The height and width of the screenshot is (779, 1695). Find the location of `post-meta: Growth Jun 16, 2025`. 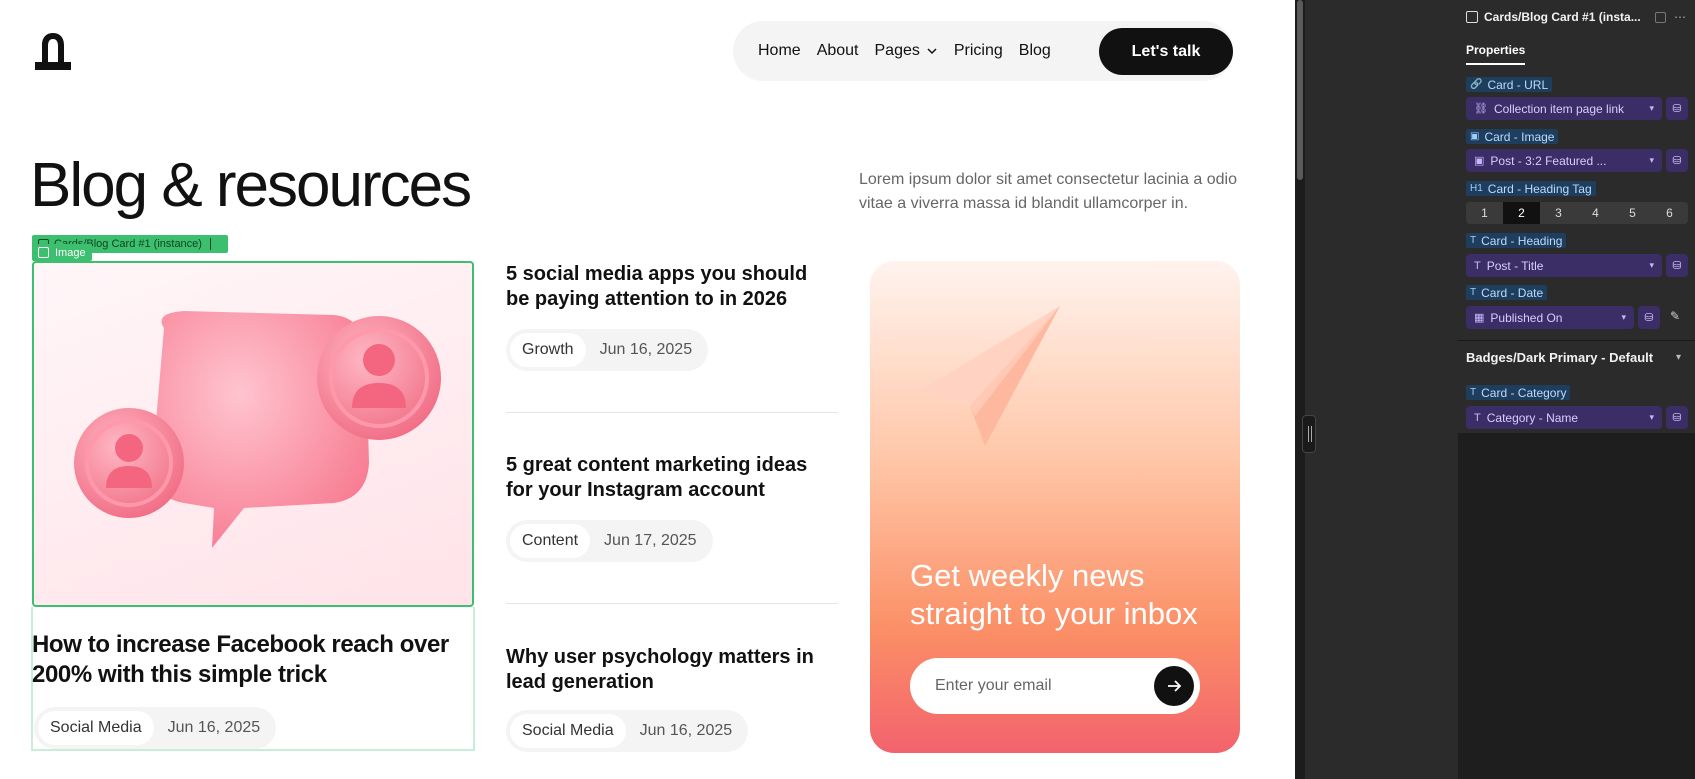

post-meta: Growth Jun 16, 2025 is located at coordinates (607, 350).